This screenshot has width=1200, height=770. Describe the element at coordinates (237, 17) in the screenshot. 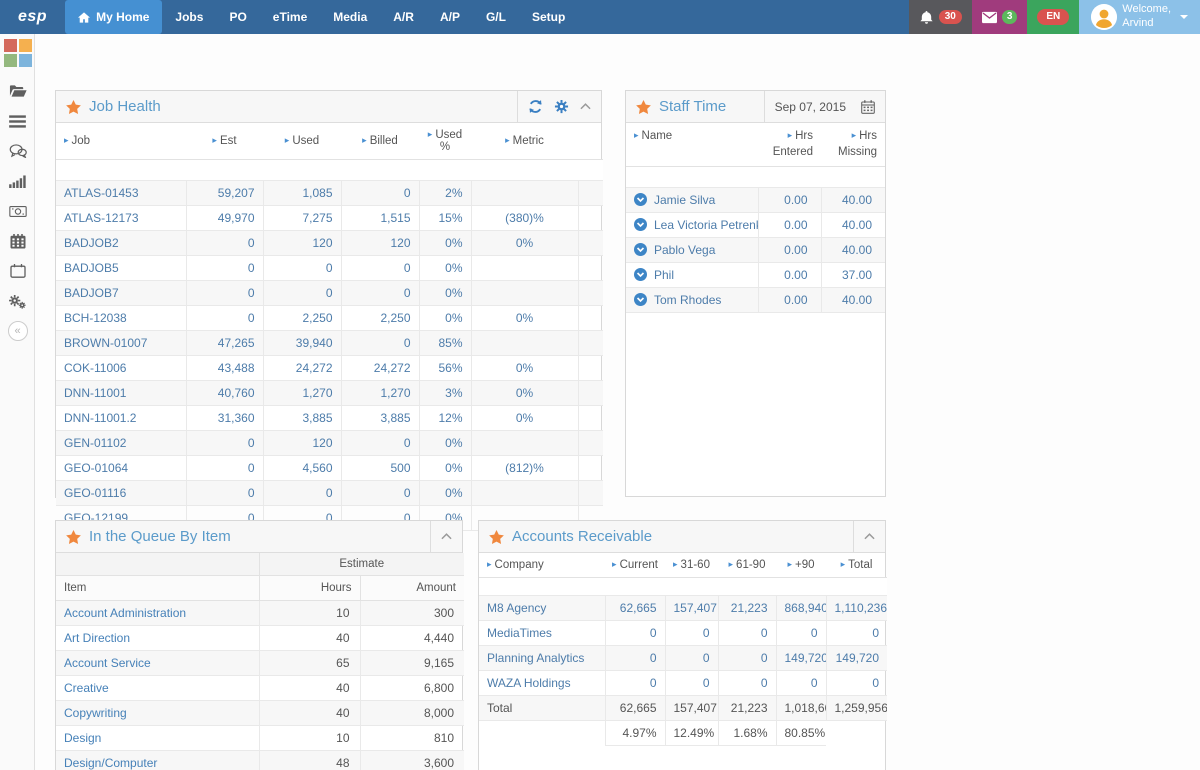

I see `nav-item-po: PO` at that location.